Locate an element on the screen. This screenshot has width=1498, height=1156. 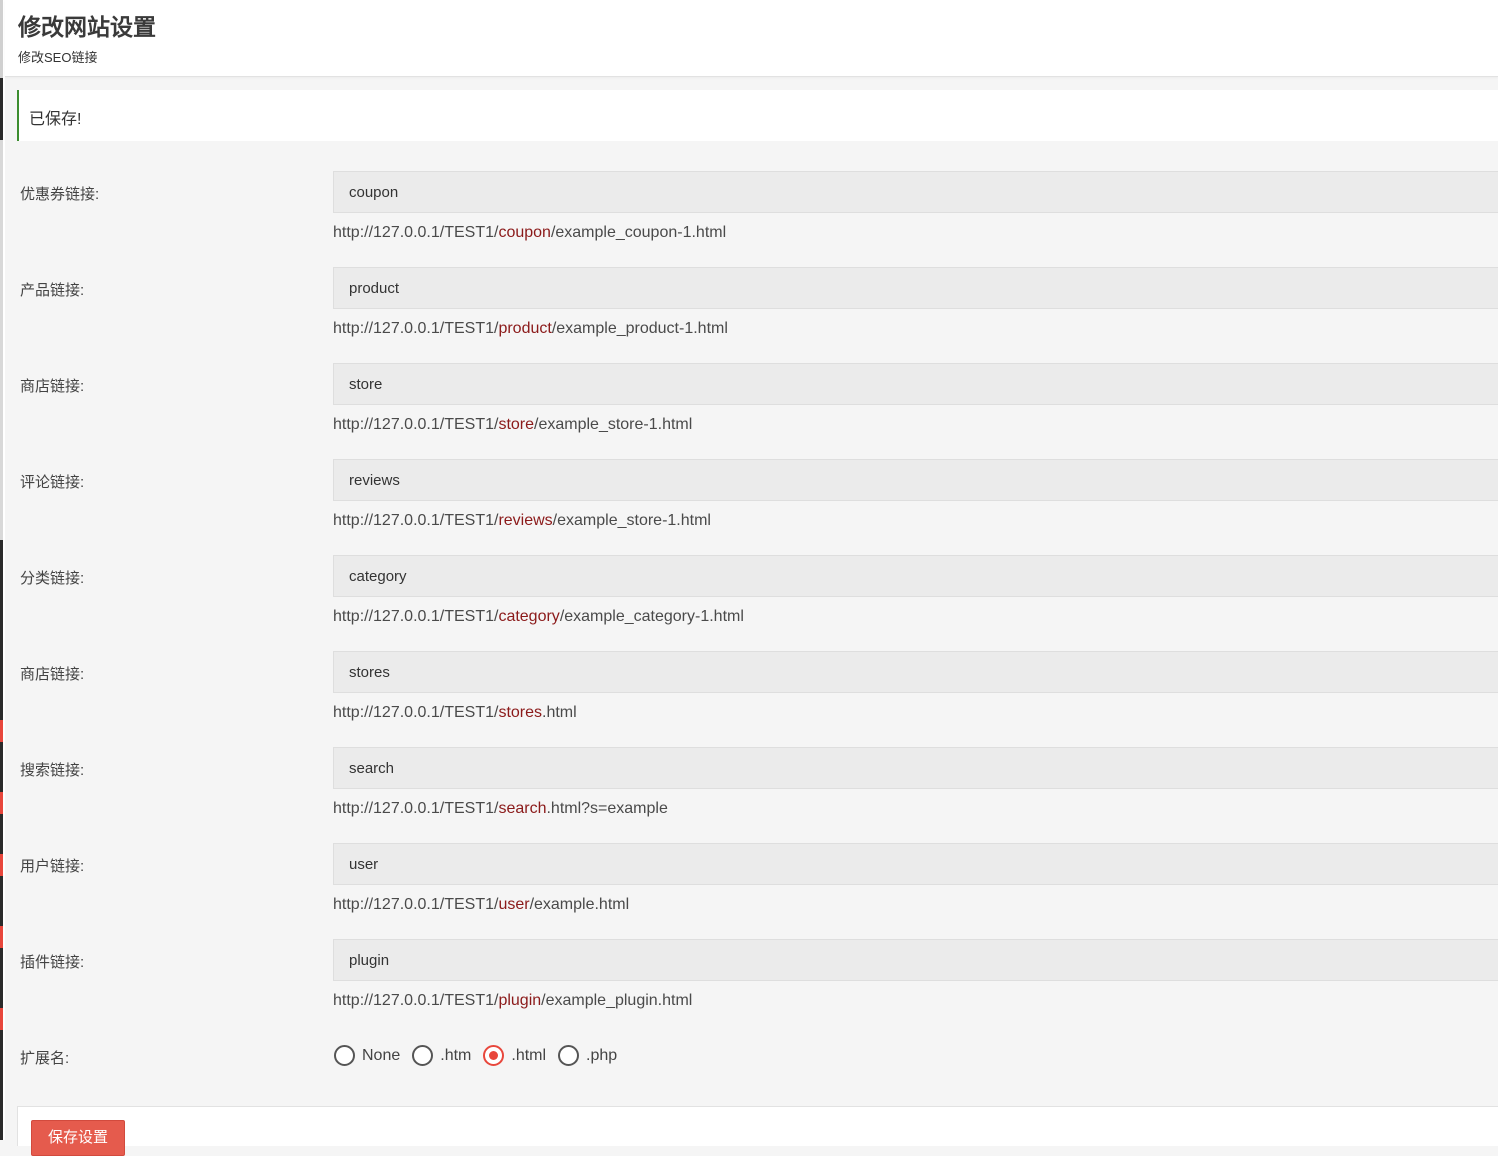
store-link-label: 商店链接: is located at coordinates (52, 386).